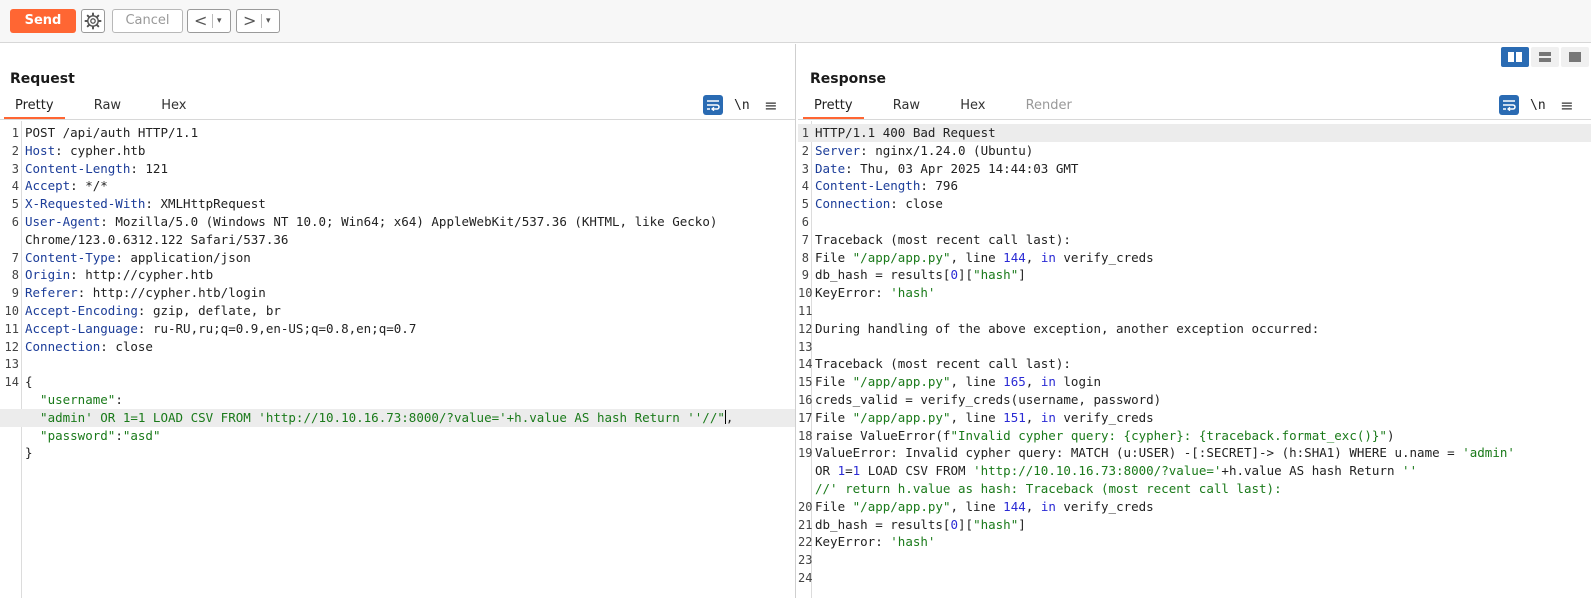  What do you see at coordinates (410, 169) in the screenshot?
I see `code-text: Content-Length: 121` at bounding box center [410, 169].